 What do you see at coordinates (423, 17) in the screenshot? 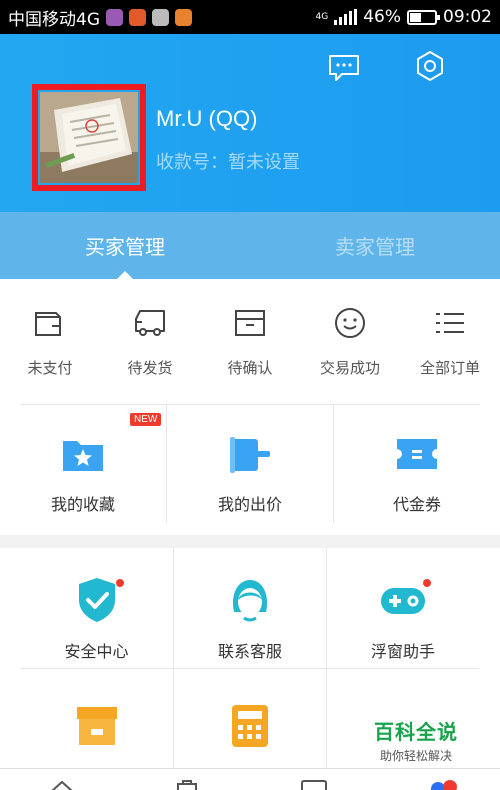
I see `battery-icon` at bounding box center [423, 17].